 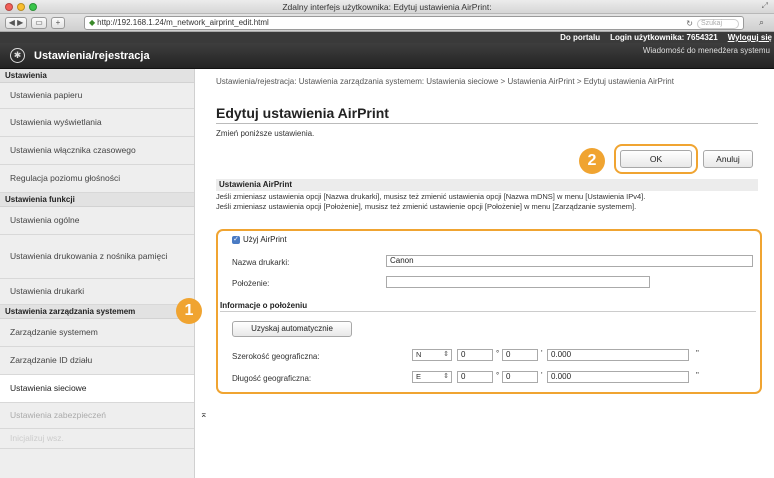 What do you see at coordinates (475, 355) in the screenshot?
I see `latitude-degrees-input: 0` at bounding box center [475, 355].